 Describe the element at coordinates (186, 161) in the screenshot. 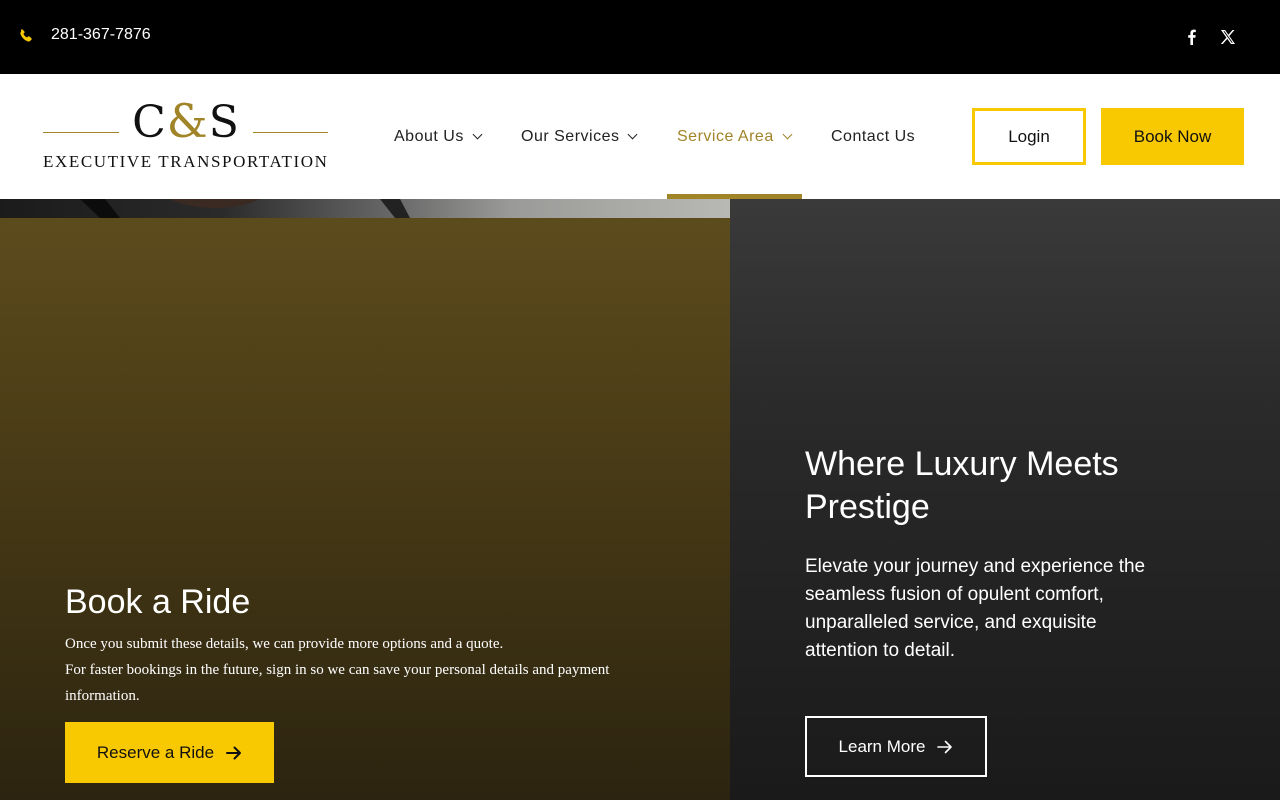

I see `logo-subtitle: EXECUTIVE TRANSPORTATION` at that location.